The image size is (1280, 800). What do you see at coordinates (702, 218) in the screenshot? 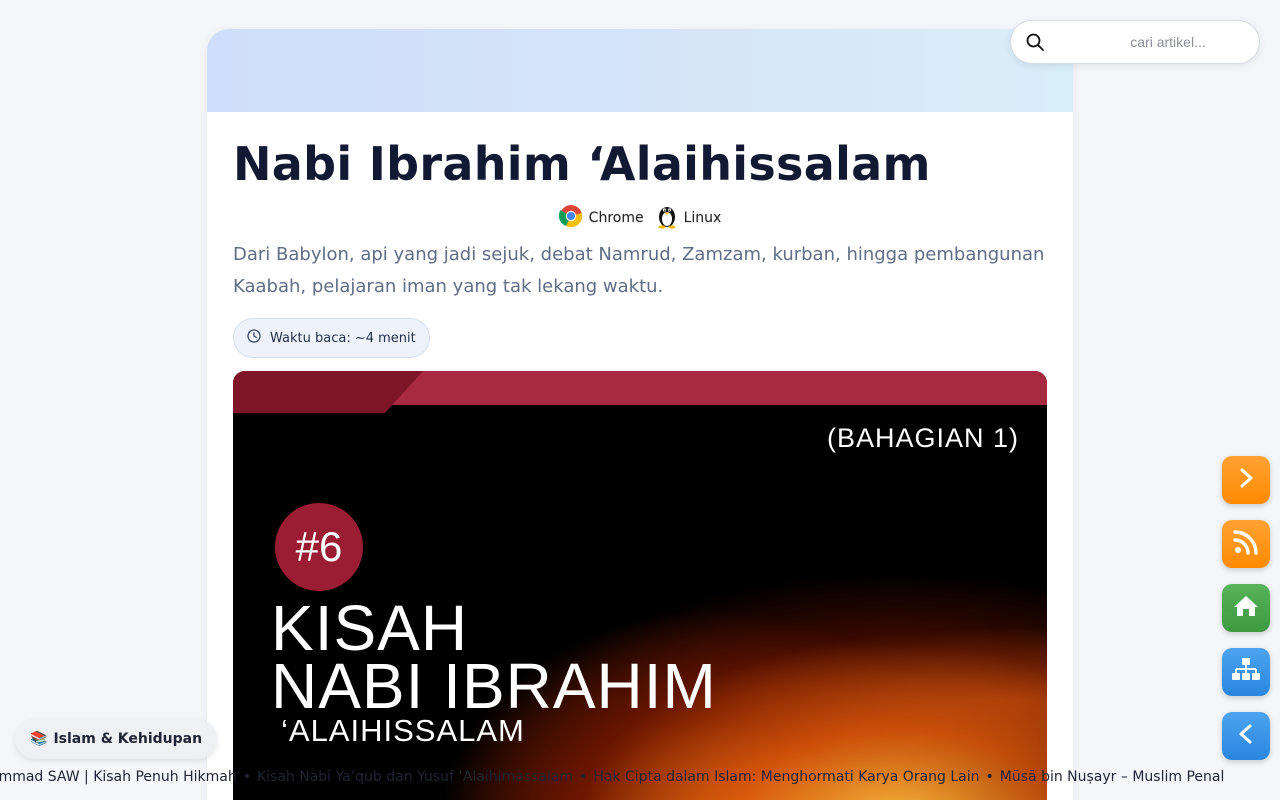
I see `env-linux-label: Linux` at bounding box center [702, 218].